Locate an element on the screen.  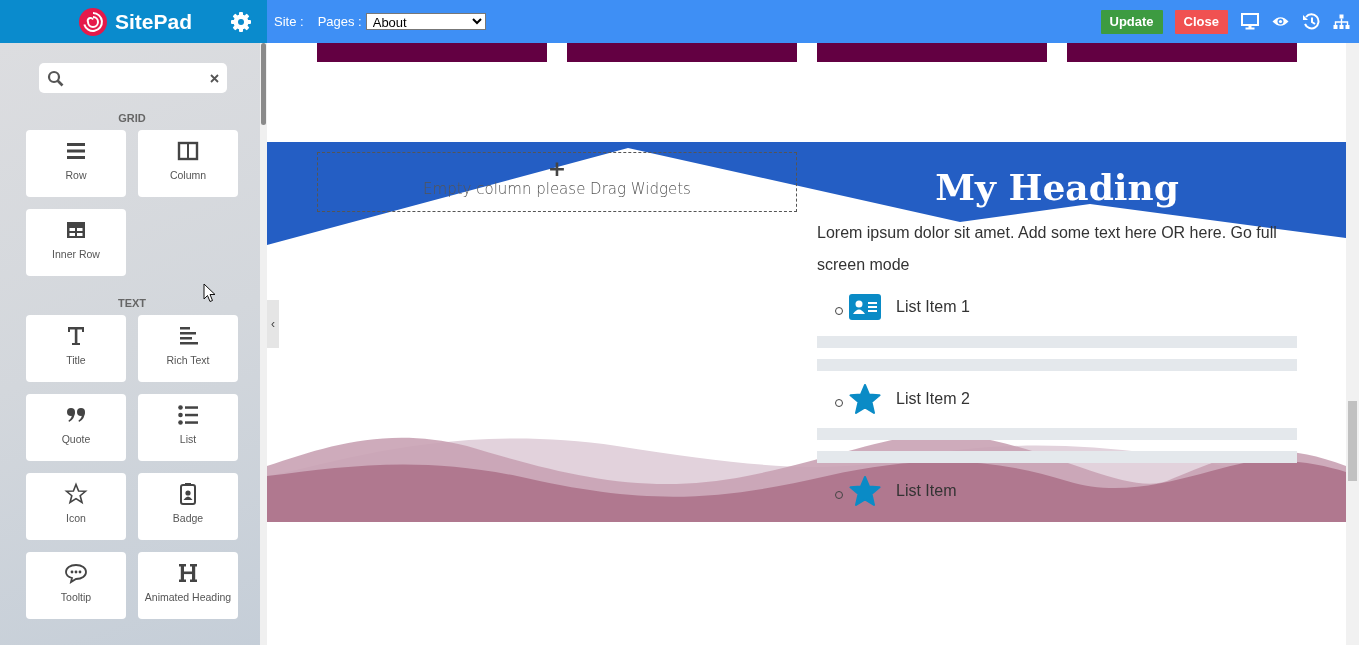
widget-card: List is located at coordinates (188, 427).